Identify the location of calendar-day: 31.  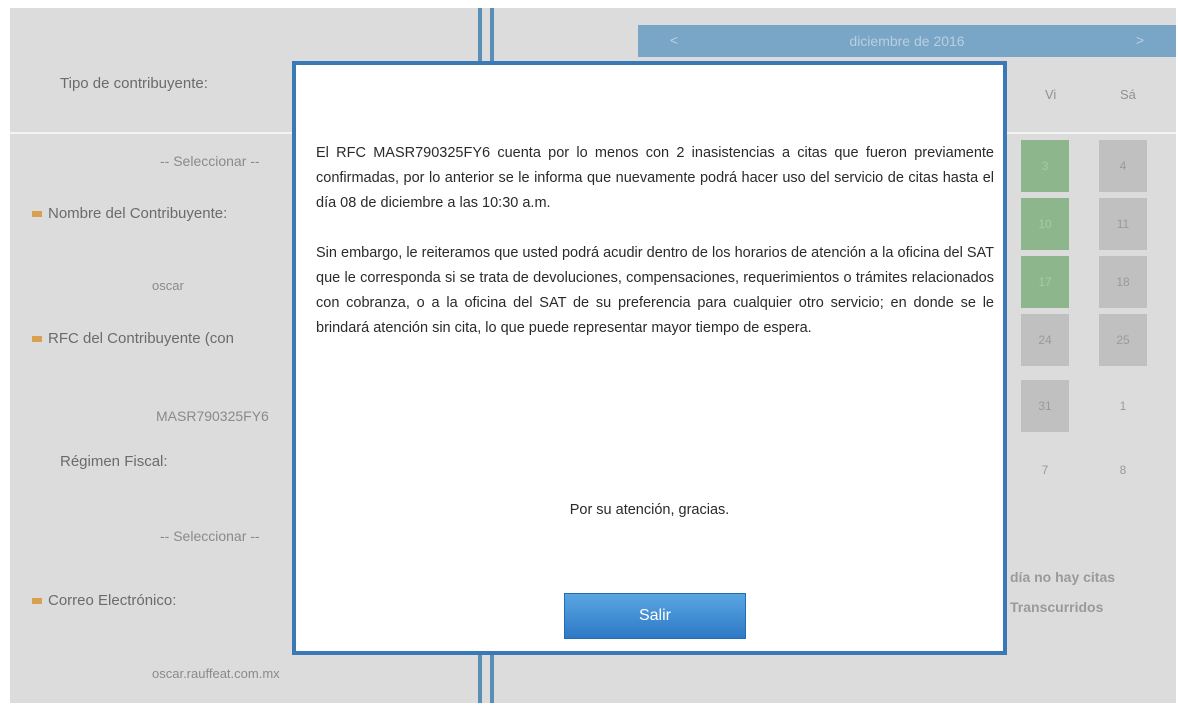
(1045, 406).